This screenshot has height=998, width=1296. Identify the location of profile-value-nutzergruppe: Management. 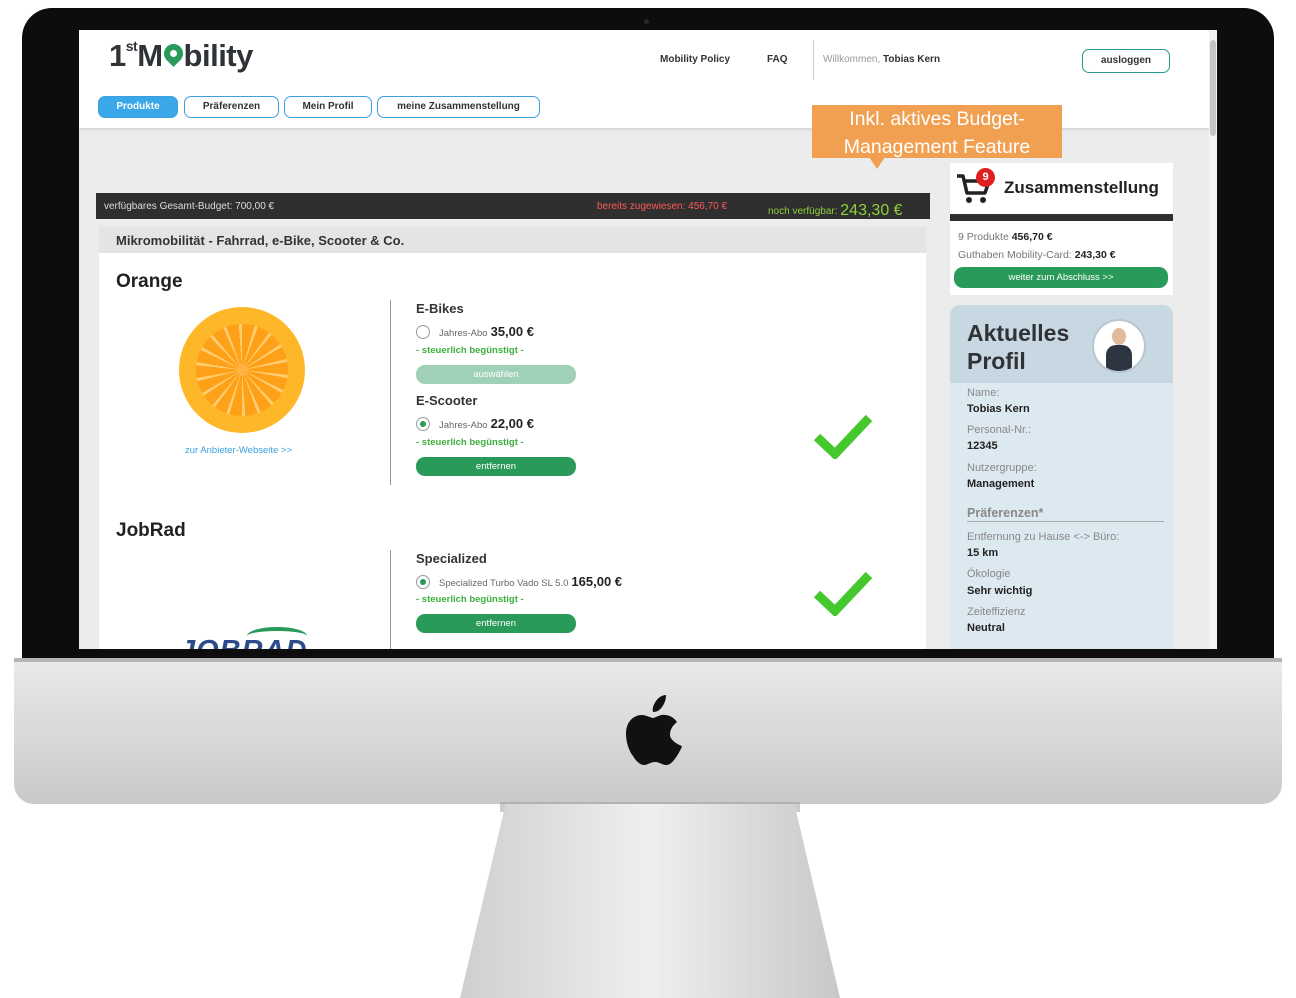
(1001, 484).